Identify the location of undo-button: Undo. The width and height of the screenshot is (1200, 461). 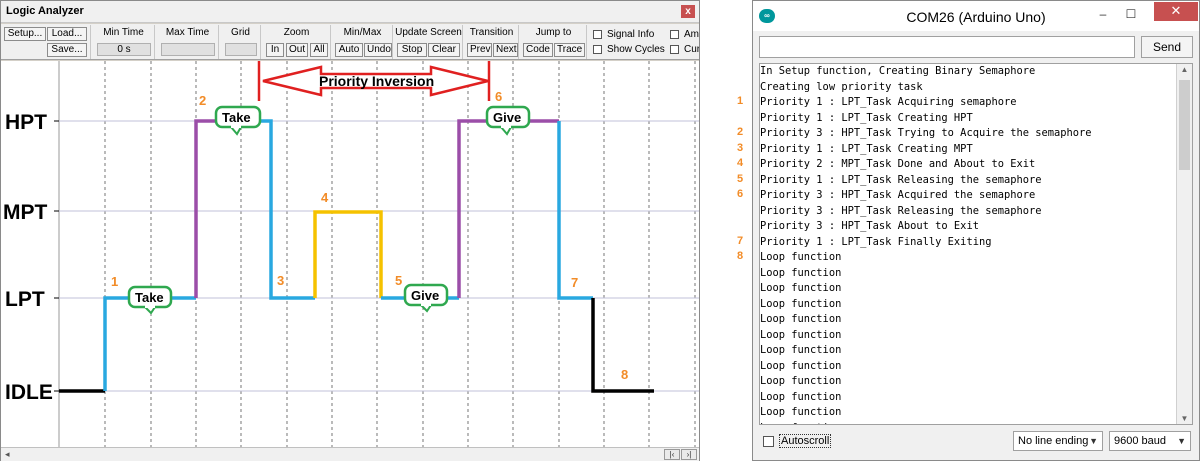
(378, 50).